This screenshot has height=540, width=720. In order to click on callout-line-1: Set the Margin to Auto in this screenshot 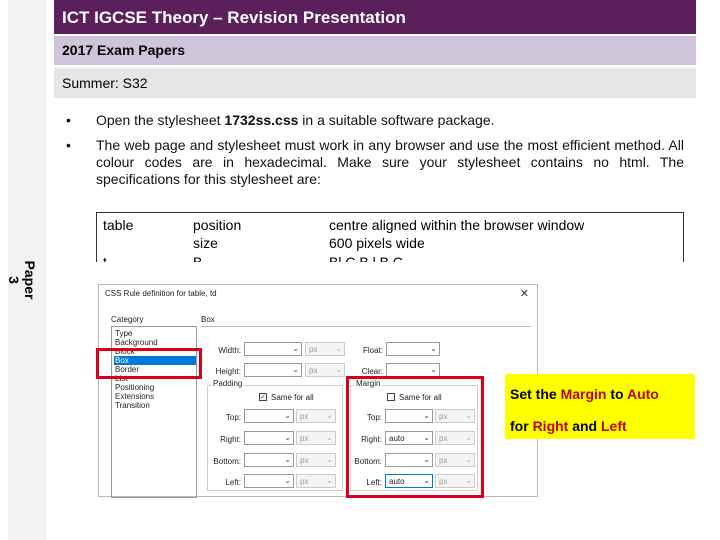, I will do `click(602, 394)`.